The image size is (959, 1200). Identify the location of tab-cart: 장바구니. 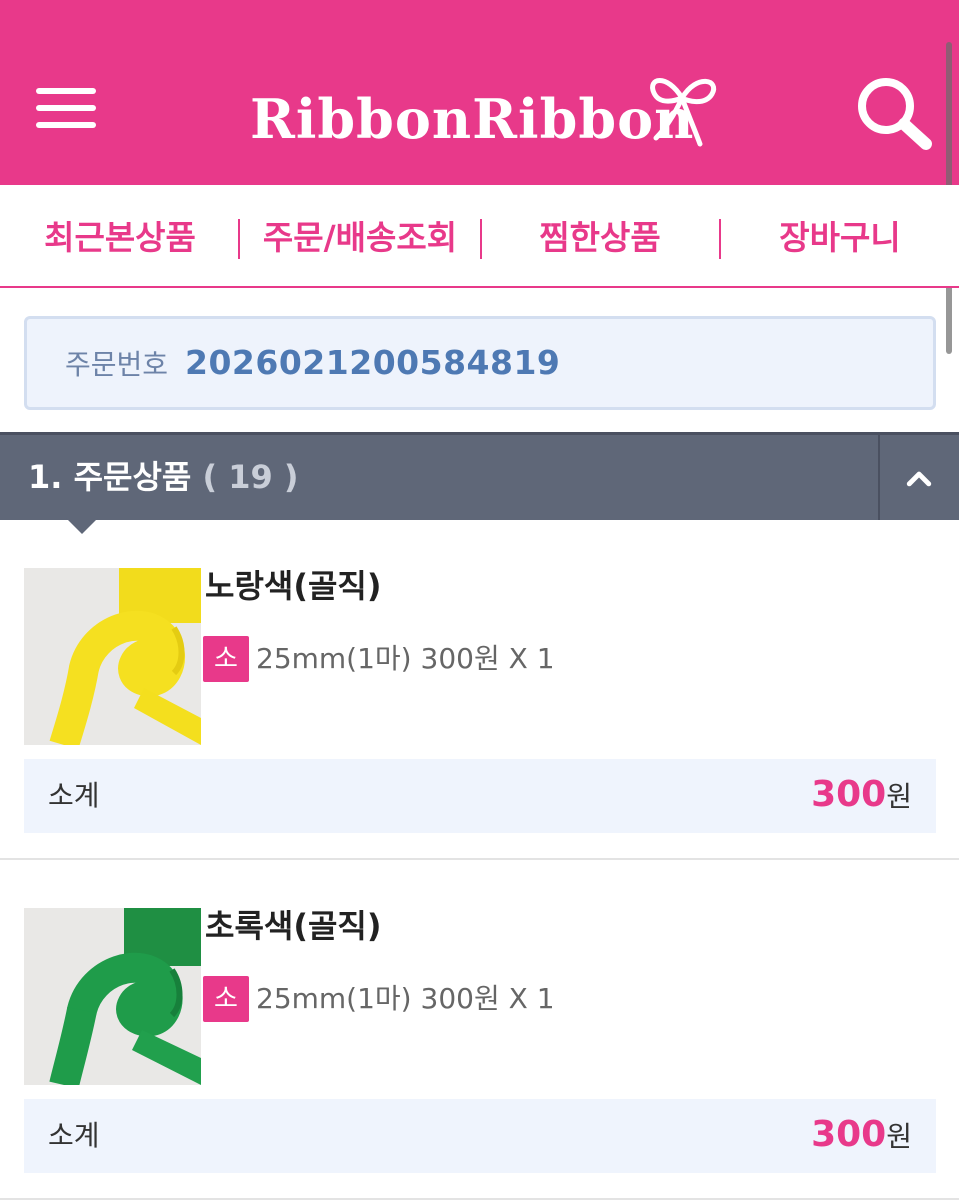
(840, 238).